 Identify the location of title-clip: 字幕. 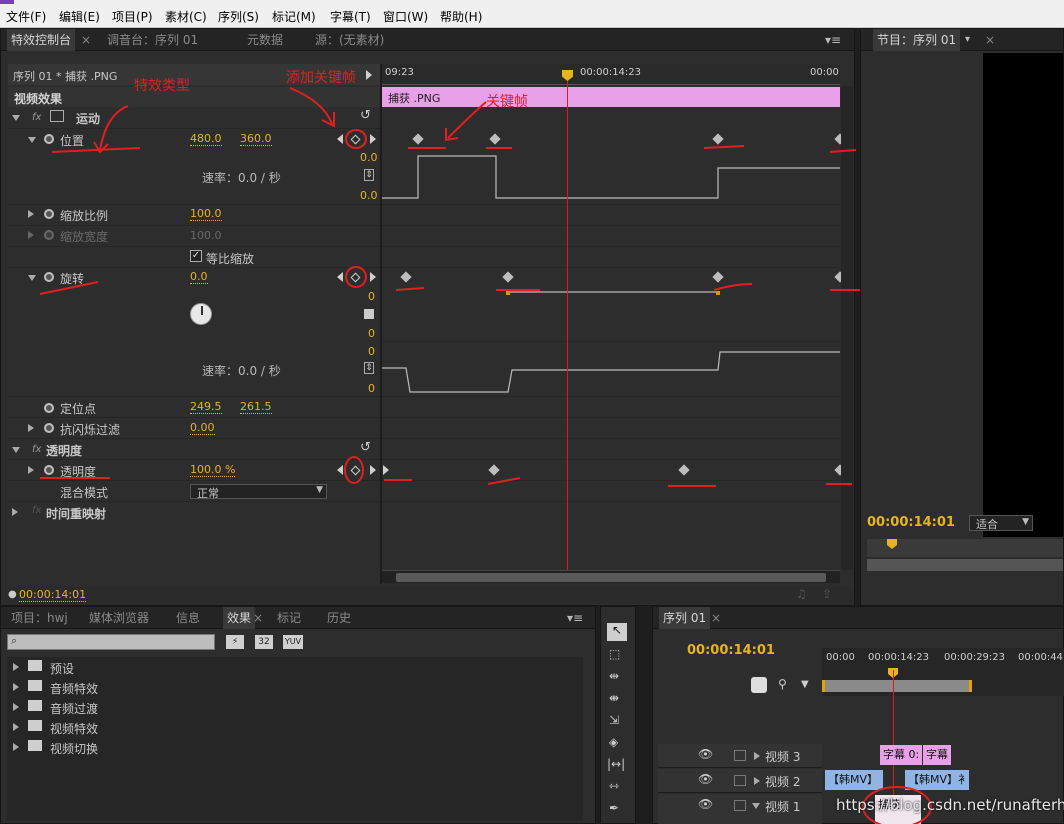
(937, 755).